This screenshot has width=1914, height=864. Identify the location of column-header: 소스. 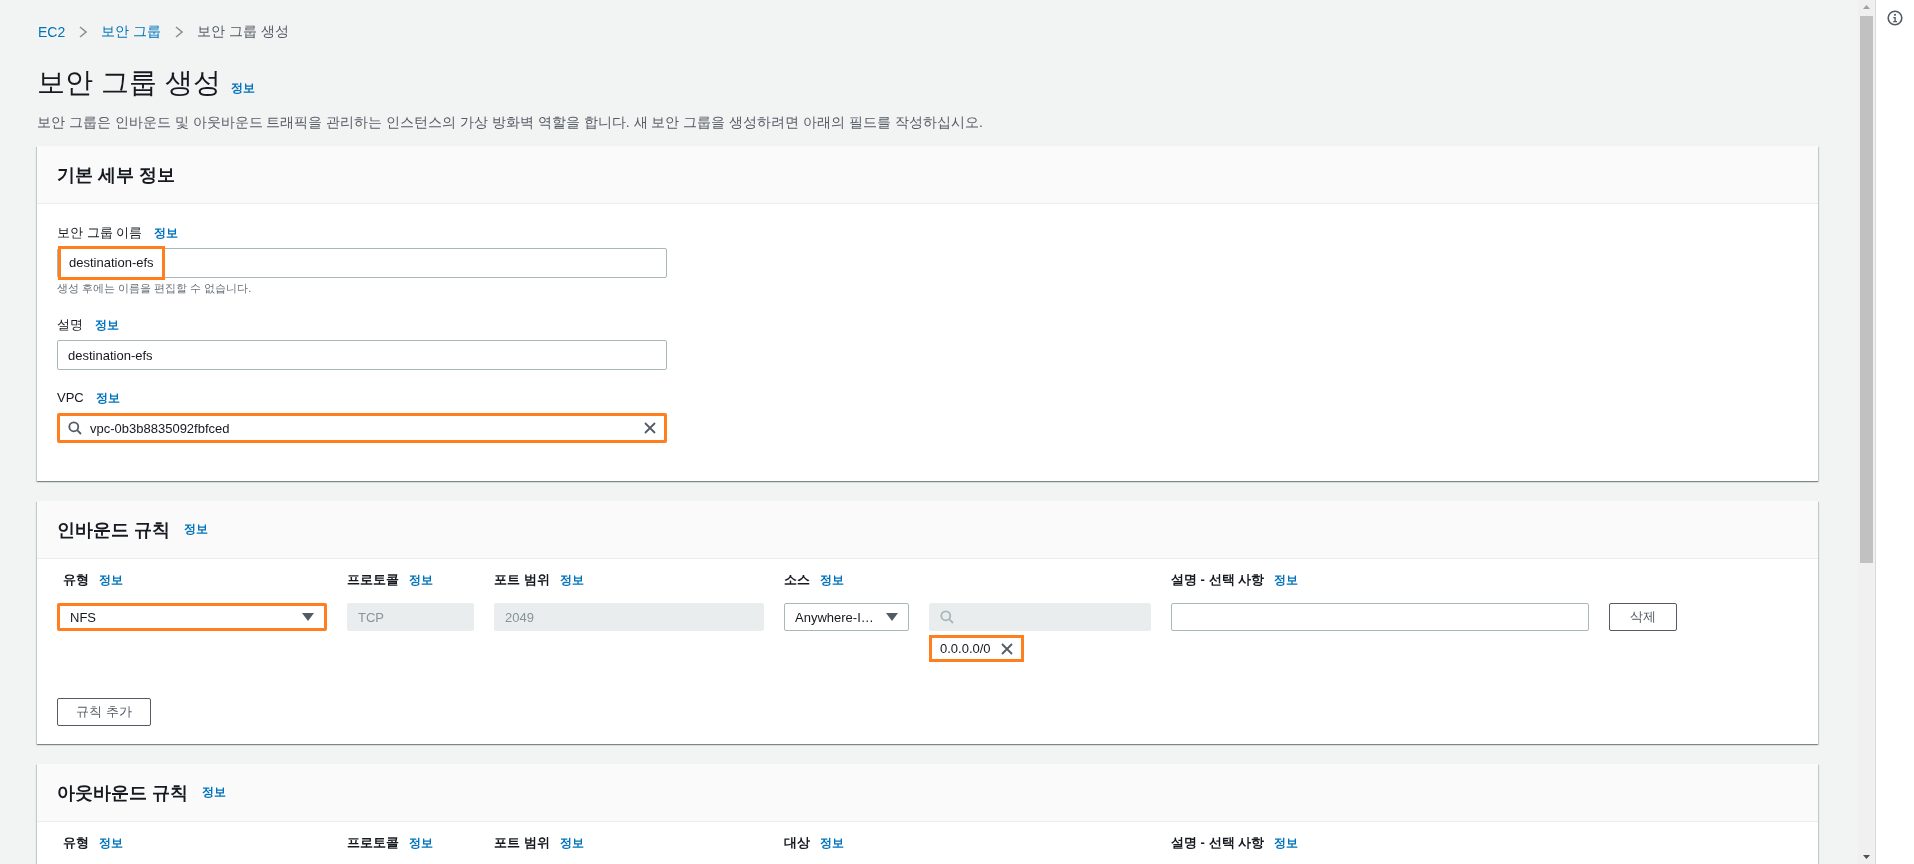
(797, 580).